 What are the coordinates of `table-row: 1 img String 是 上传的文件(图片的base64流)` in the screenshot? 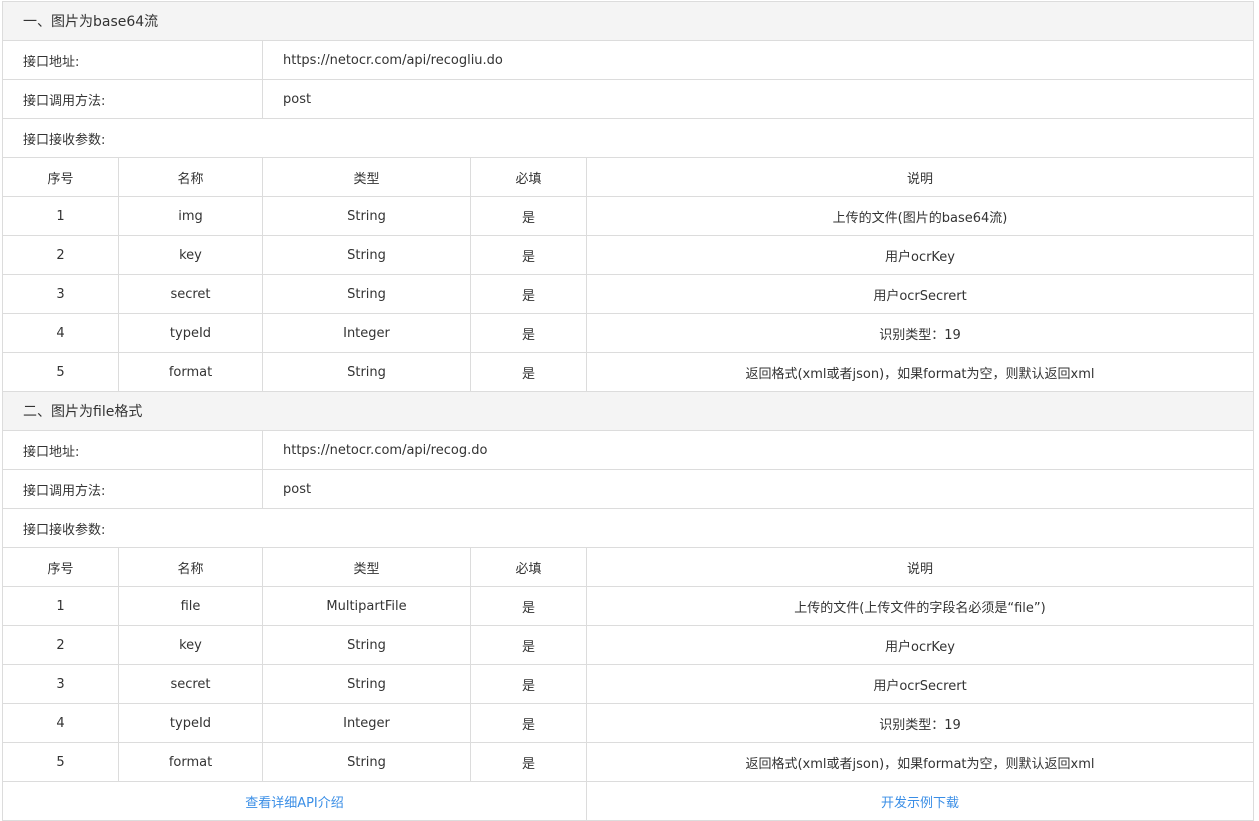 It's located at (628, 216).